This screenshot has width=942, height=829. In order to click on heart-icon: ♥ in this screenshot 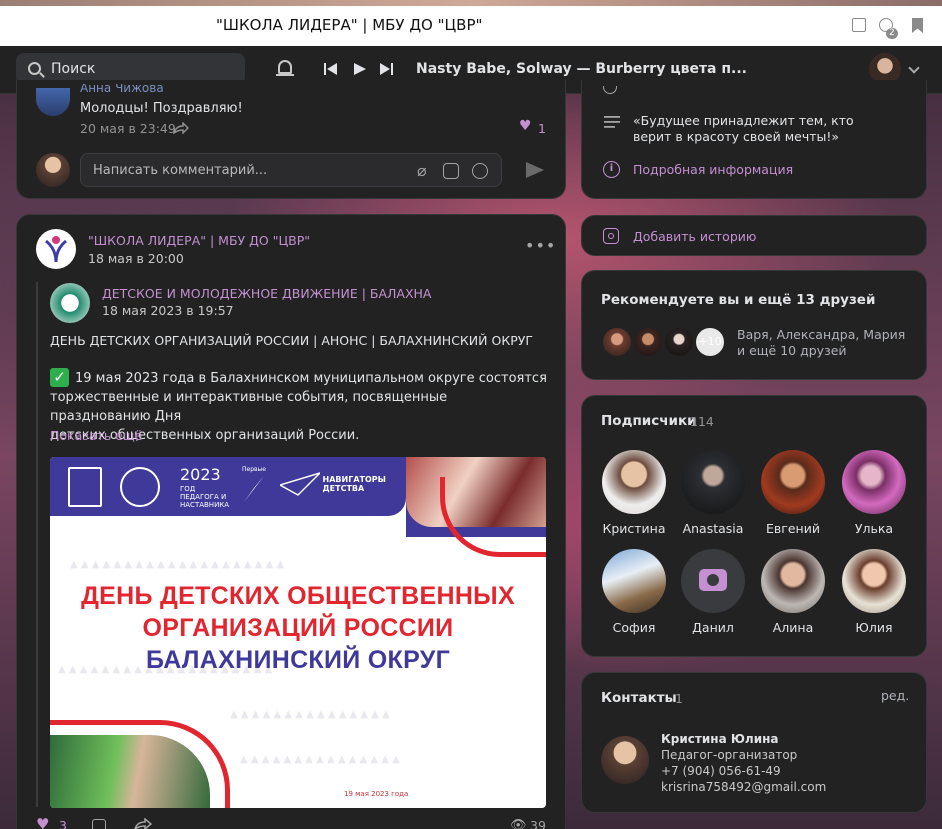, I will do `click(525, 126)`.